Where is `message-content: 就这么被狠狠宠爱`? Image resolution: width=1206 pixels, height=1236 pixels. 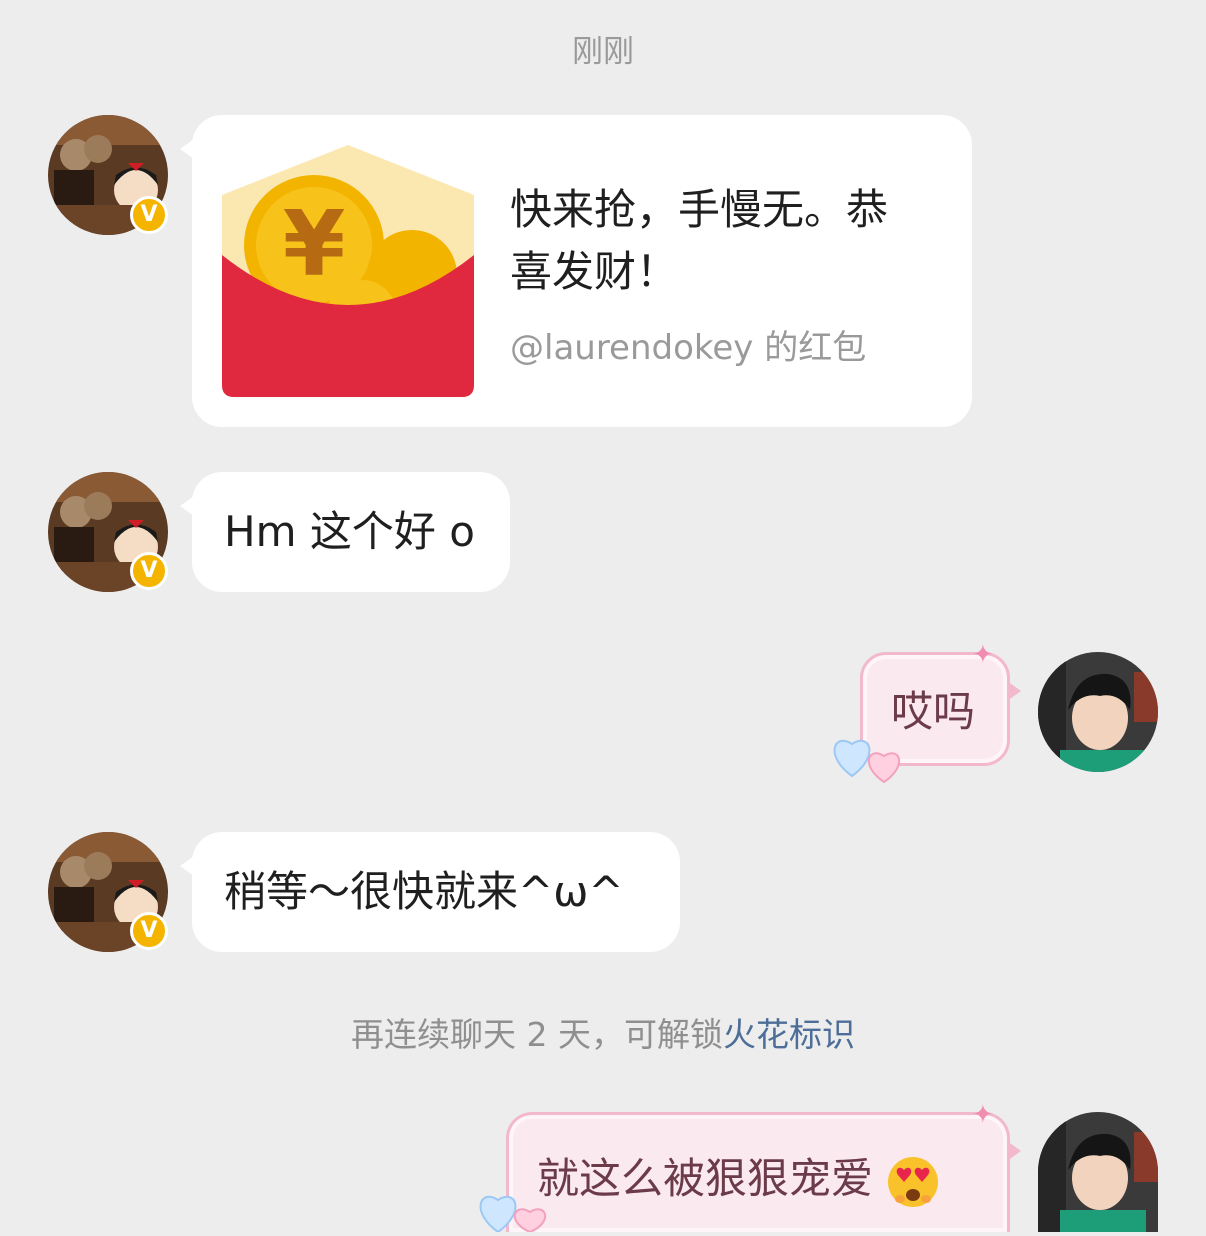
message-content: 就这么被狠狠宠爱 is located at coordinates (738, 1180).